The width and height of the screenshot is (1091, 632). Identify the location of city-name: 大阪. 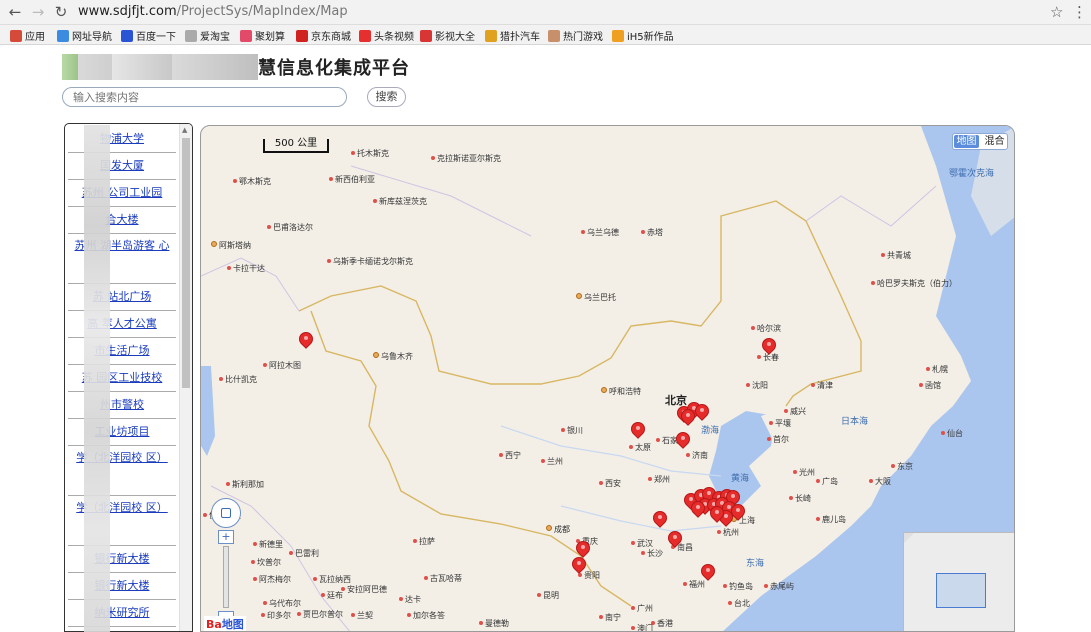
(883, 481).